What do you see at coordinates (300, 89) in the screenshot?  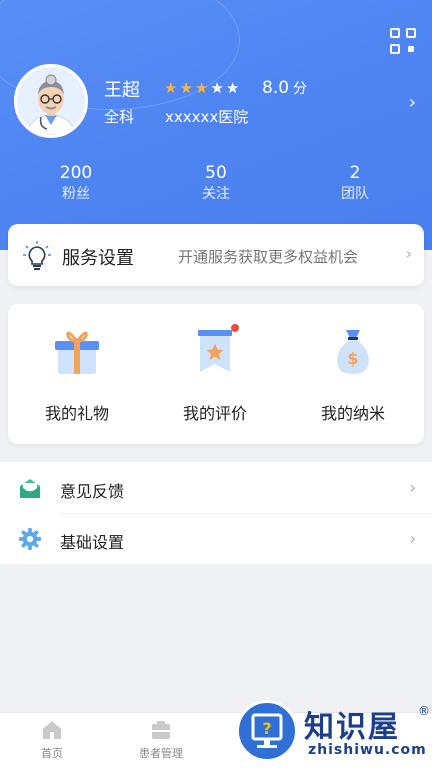 I see `score-unit: 分` at bounding box center [300, 89].